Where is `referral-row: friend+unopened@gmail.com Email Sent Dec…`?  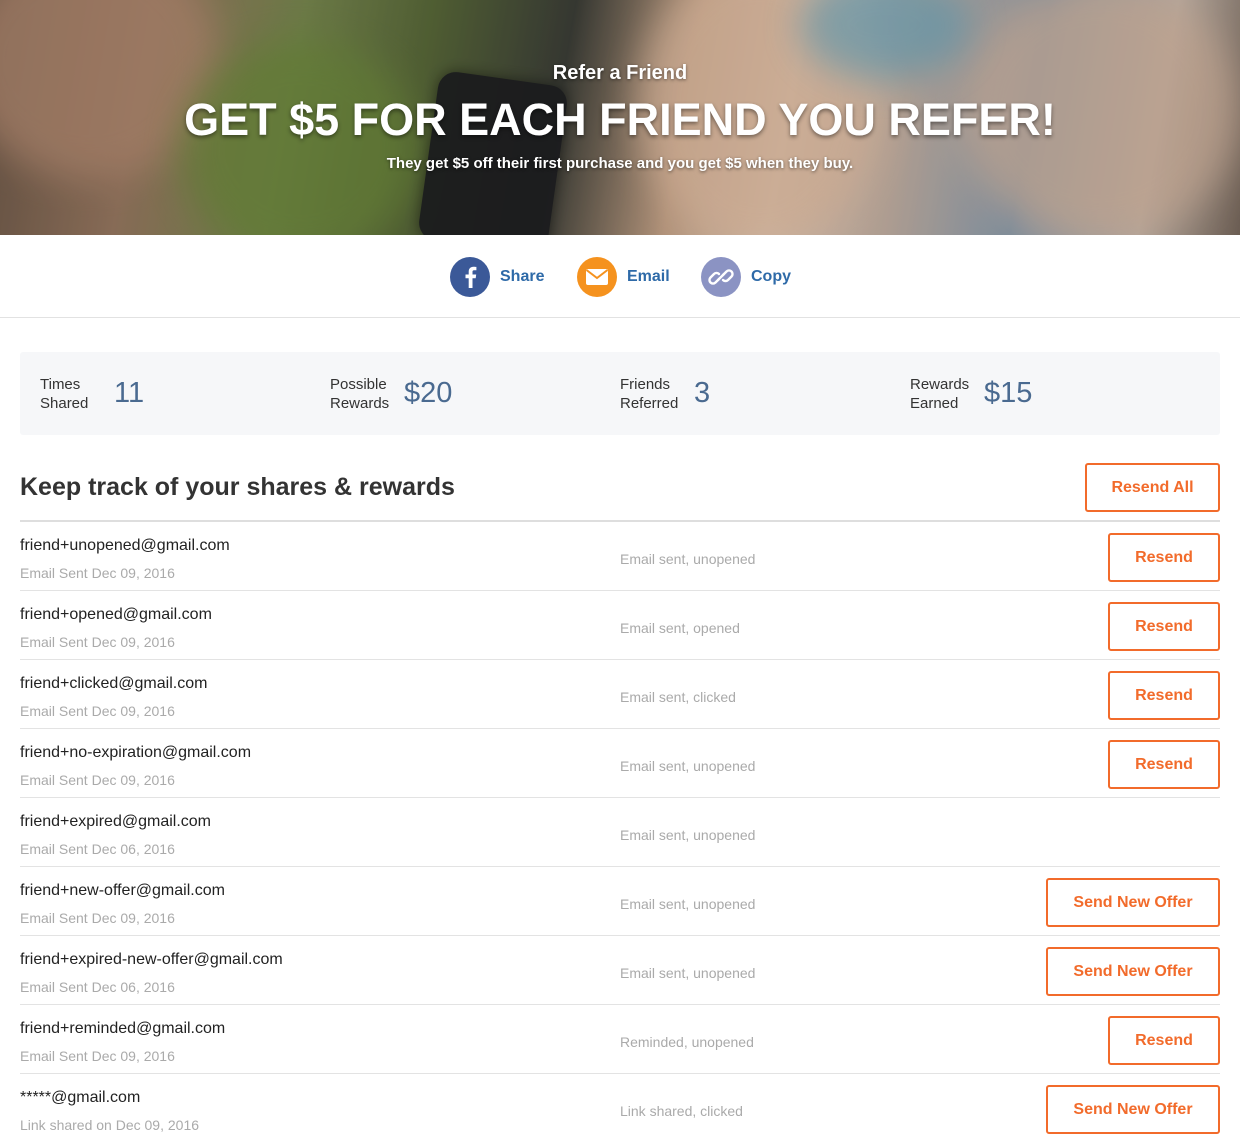
referral-row: friend+unopened@gmail.com Email Sent Dec… is located at coordinates (620, 556).